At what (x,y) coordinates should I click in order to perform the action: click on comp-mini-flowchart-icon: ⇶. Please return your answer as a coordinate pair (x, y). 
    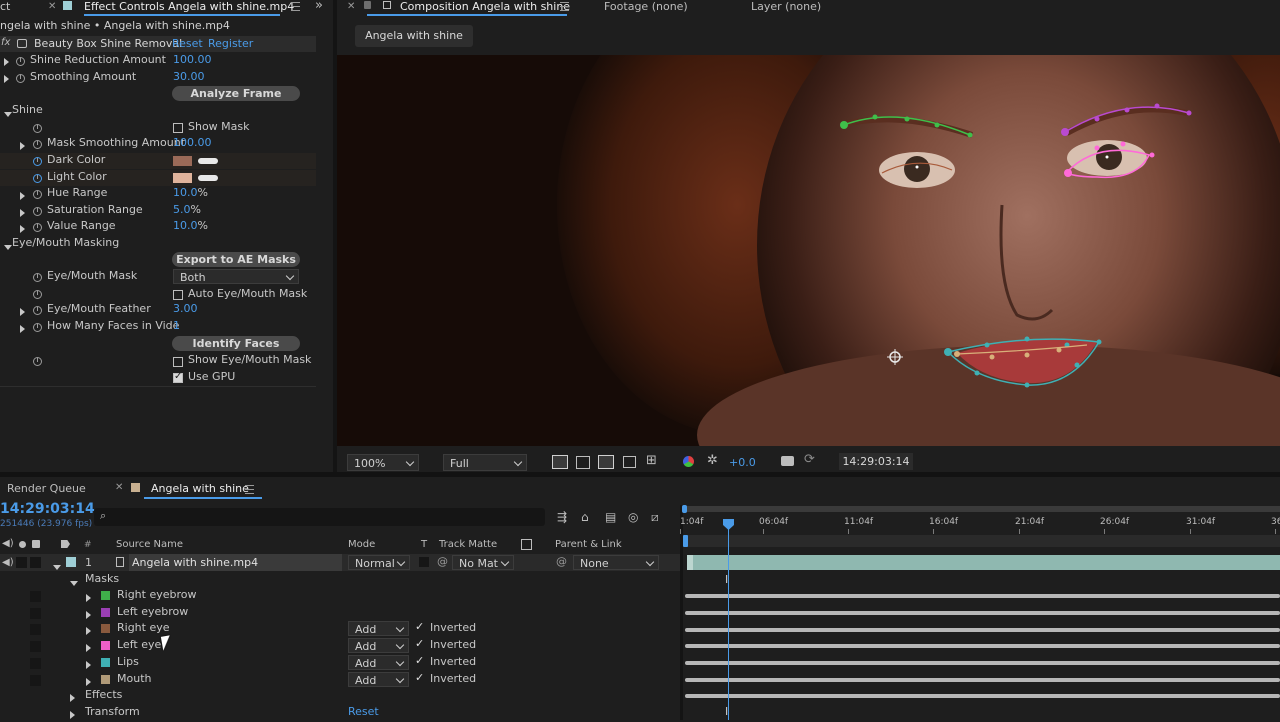
    Looking at the image, I should click on (562, 517).